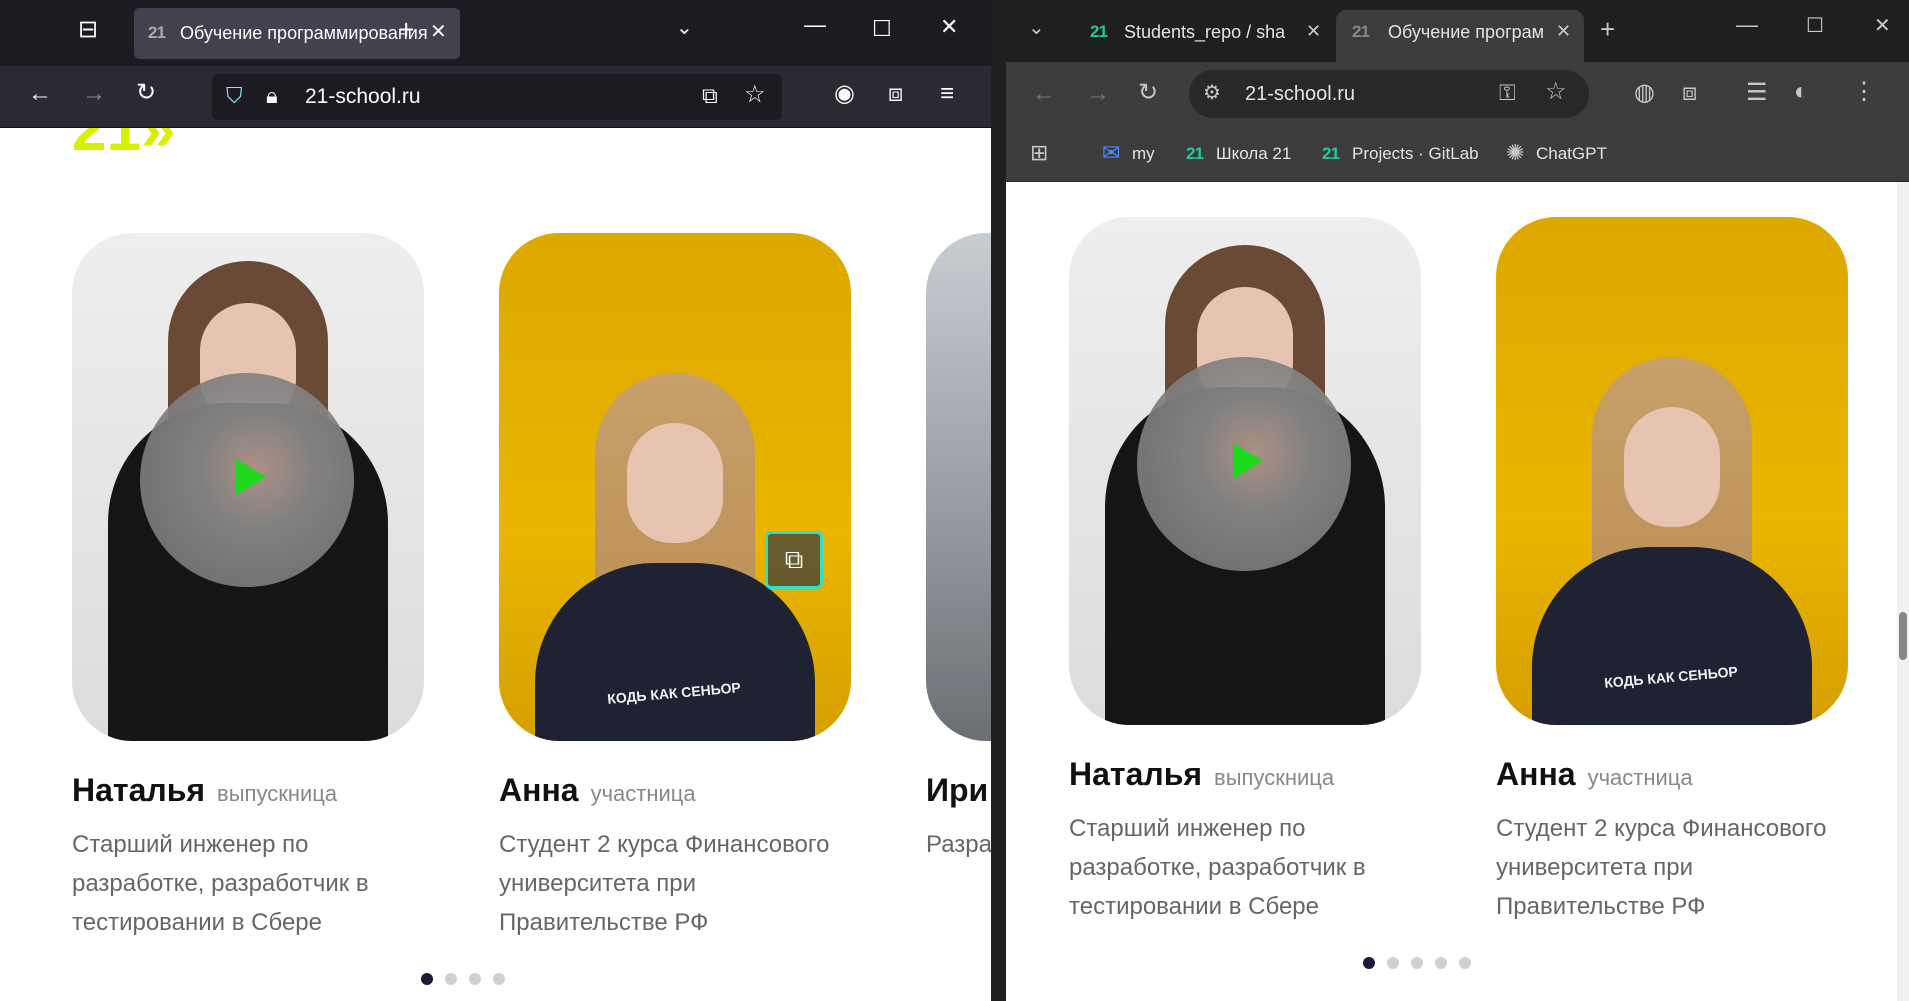 The image size is (1909, 1001). I want to click on url-bar: ⛉ 🔒︎ 21-school.ru ⧉ ☆, so click(497, 97).